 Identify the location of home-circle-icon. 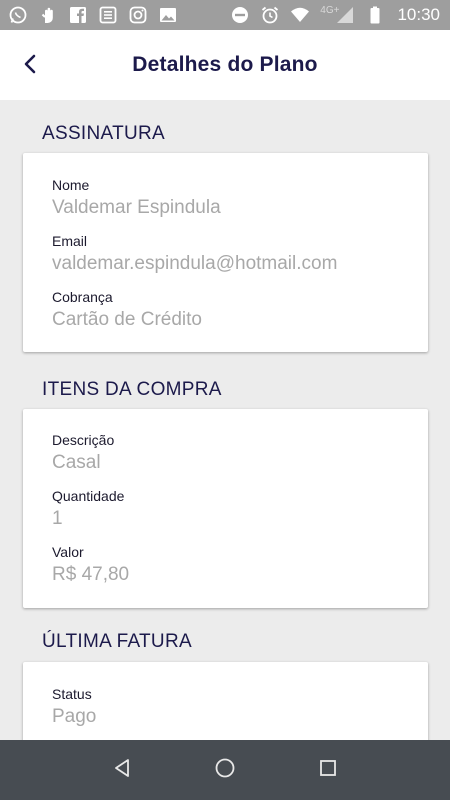
(225, 770).